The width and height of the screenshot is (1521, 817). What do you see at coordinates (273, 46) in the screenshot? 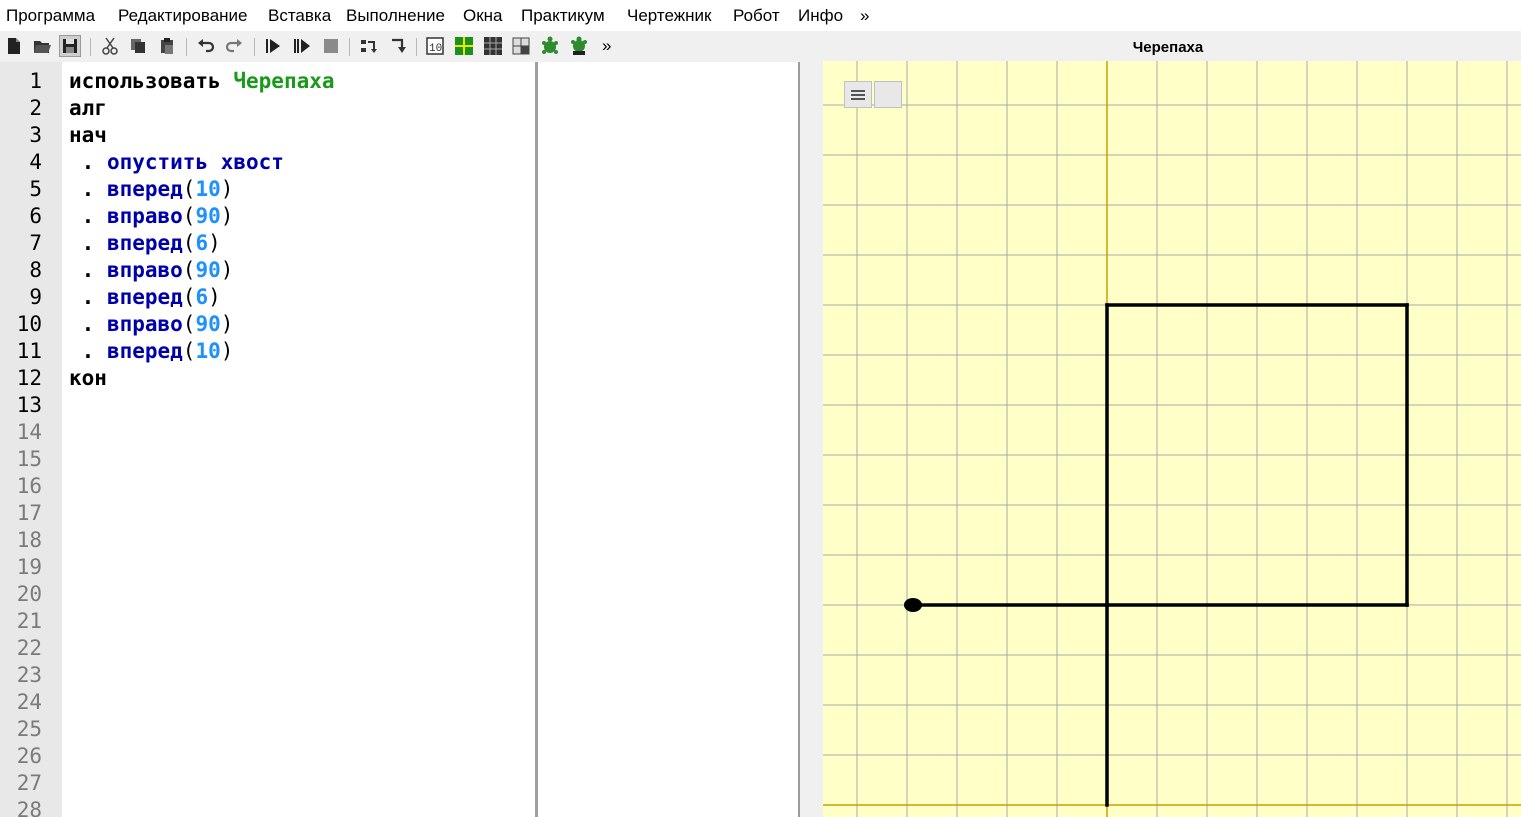
I see `run-icon` at bounding box center [273, 46].